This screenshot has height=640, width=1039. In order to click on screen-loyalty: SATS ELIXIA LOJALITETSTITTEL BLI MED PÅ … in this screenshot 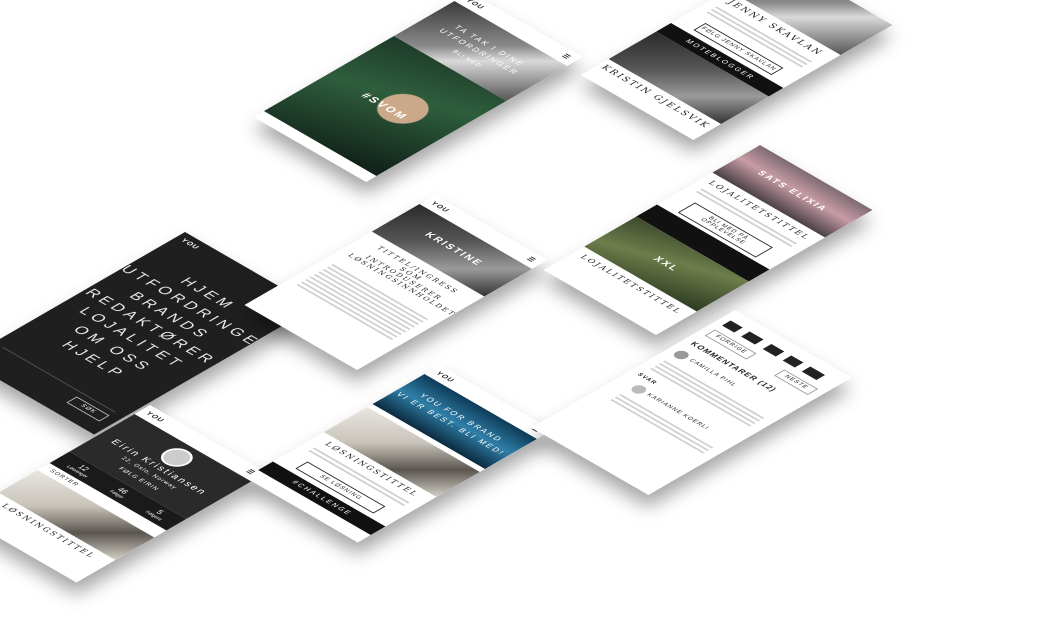, I will do `click(708, 240)`.